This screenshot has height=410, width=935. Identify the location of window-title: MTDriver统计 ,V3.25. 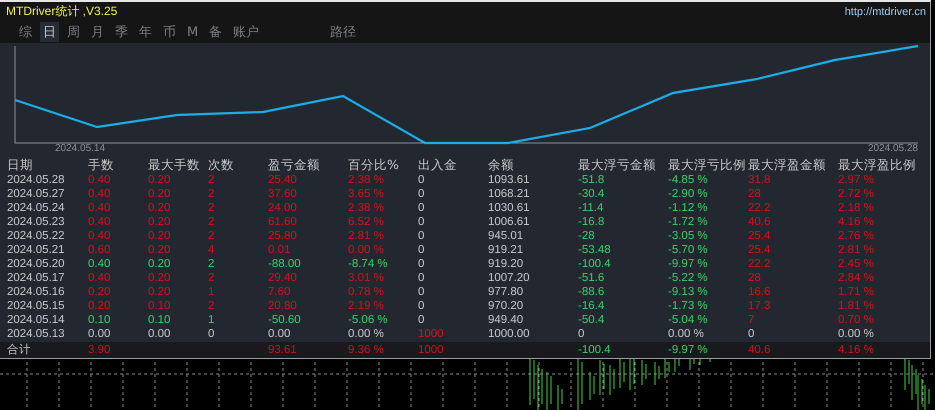
(62, 11).